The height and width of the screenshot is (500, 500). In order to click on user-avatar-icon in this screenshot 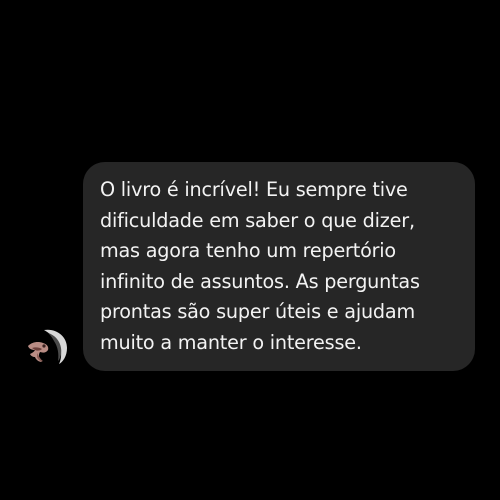, I will do `click(46, 347)`.